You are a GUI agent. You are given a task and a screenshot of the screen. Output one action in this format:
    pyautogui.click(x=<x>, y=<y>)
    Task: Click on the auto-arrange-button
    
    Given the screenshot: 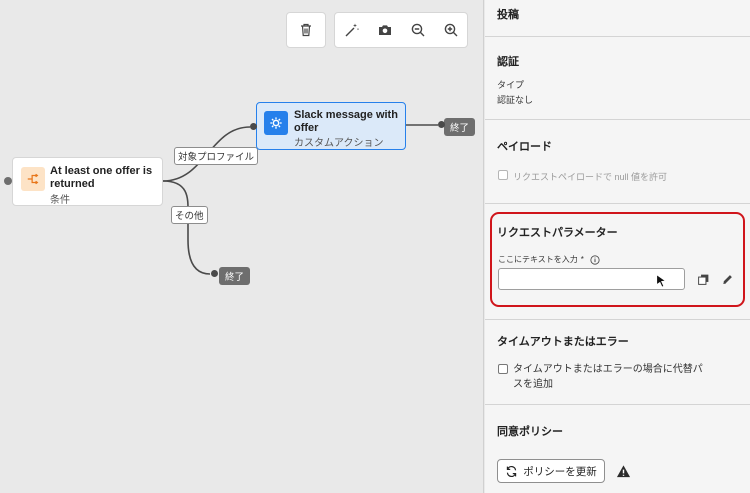 What is the action you would take?
    pyautogui.click(x=352, y=30)
    